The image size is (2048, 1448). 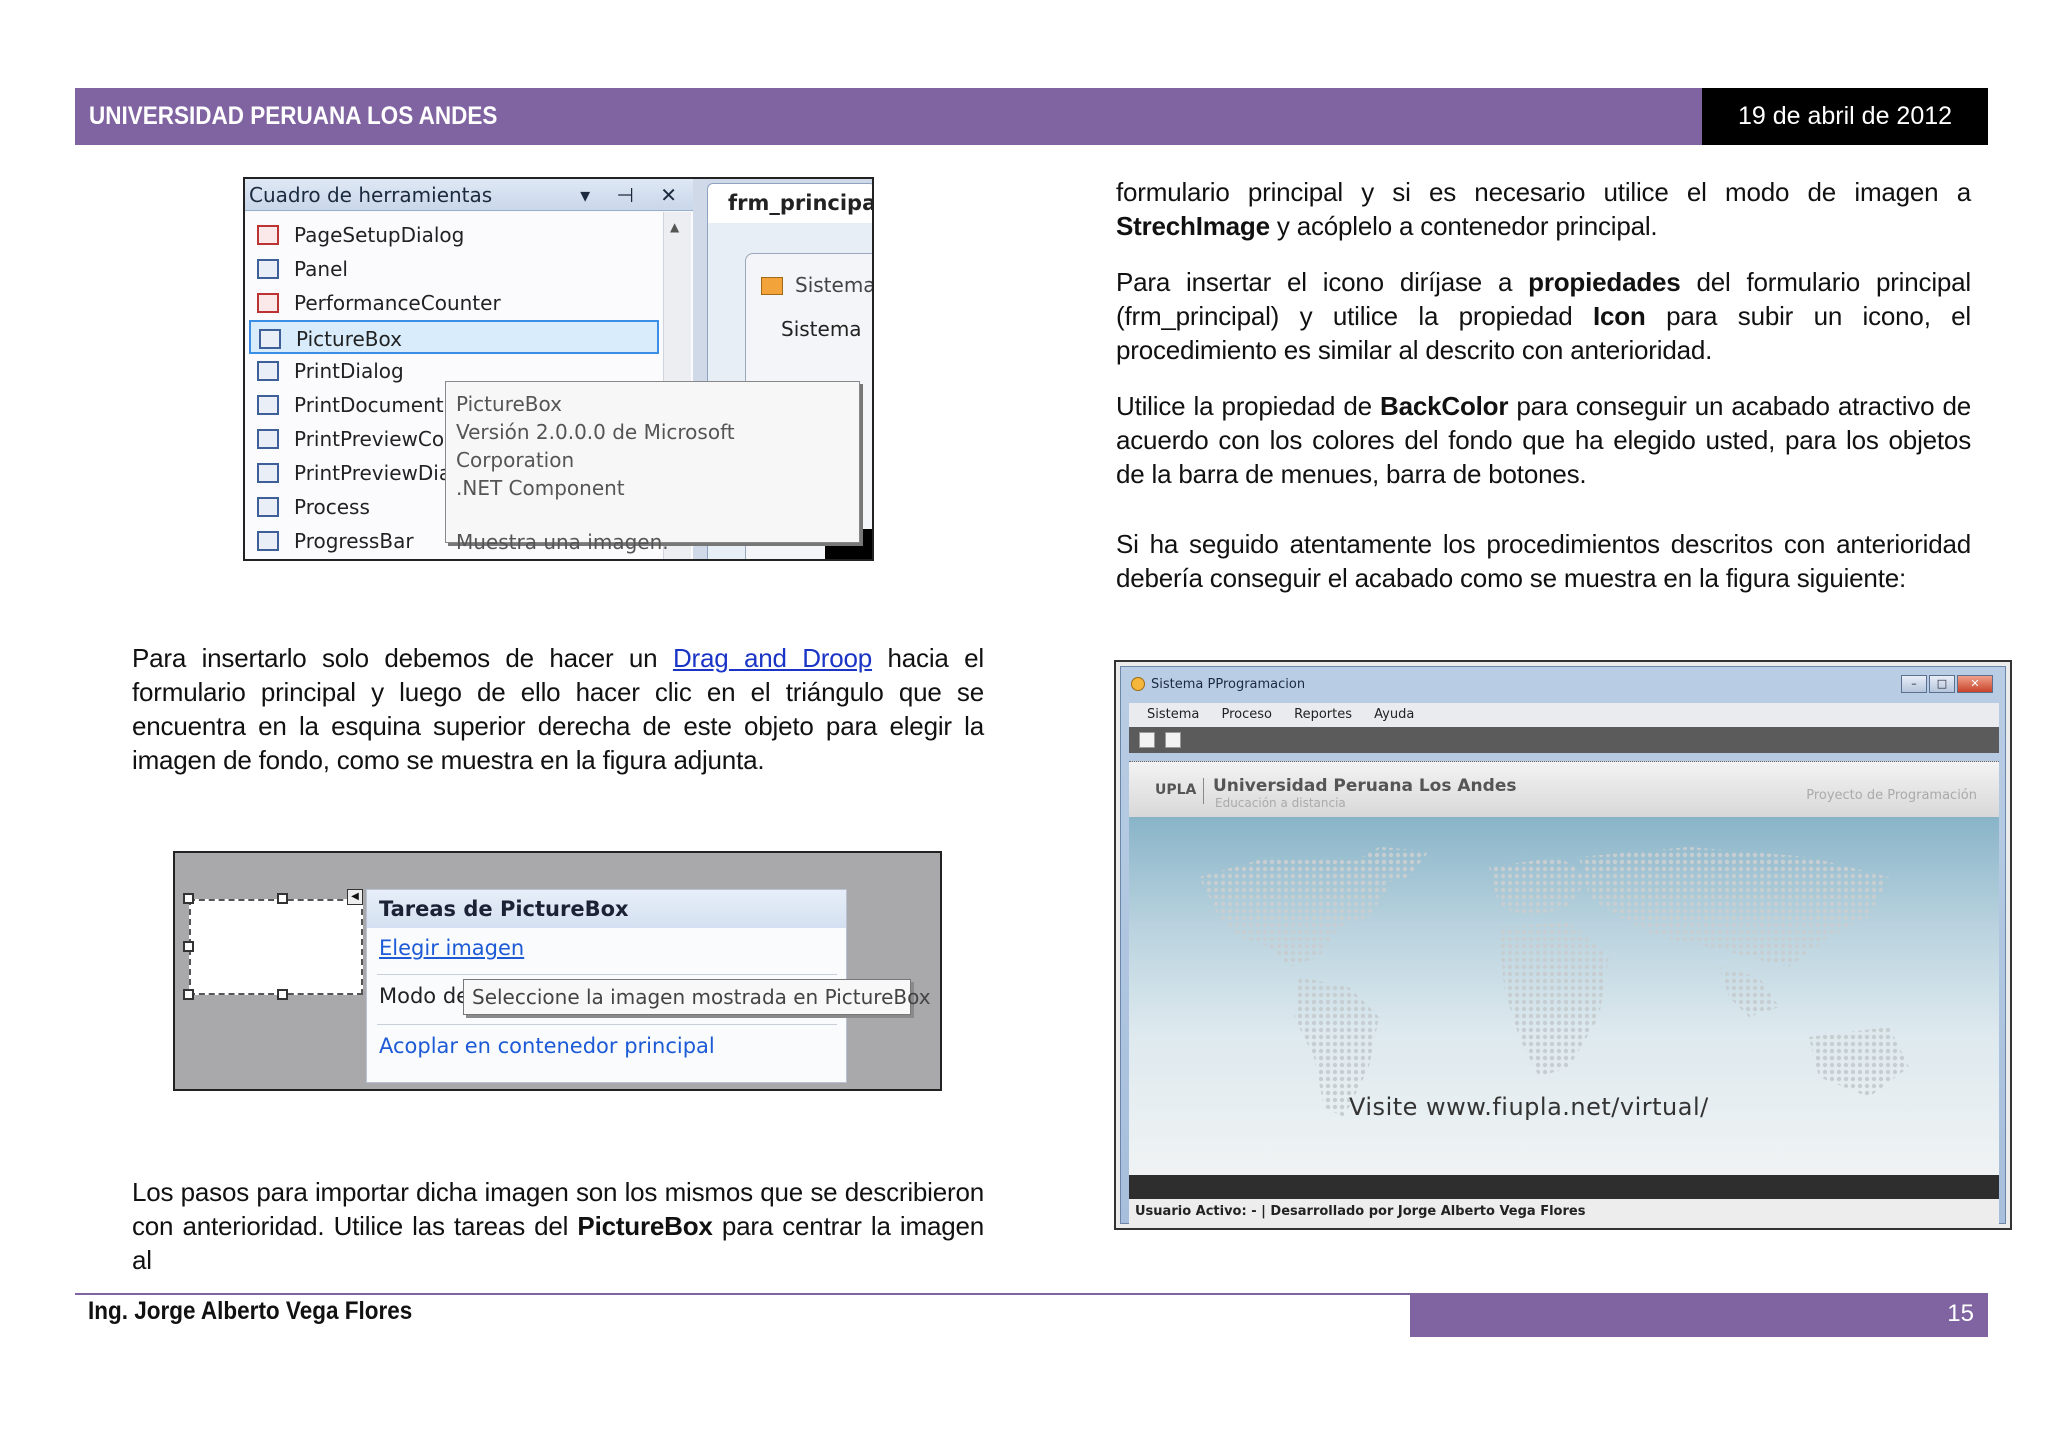 I want to click on print-preview-dialog-icon, so click(x=268, y=473).